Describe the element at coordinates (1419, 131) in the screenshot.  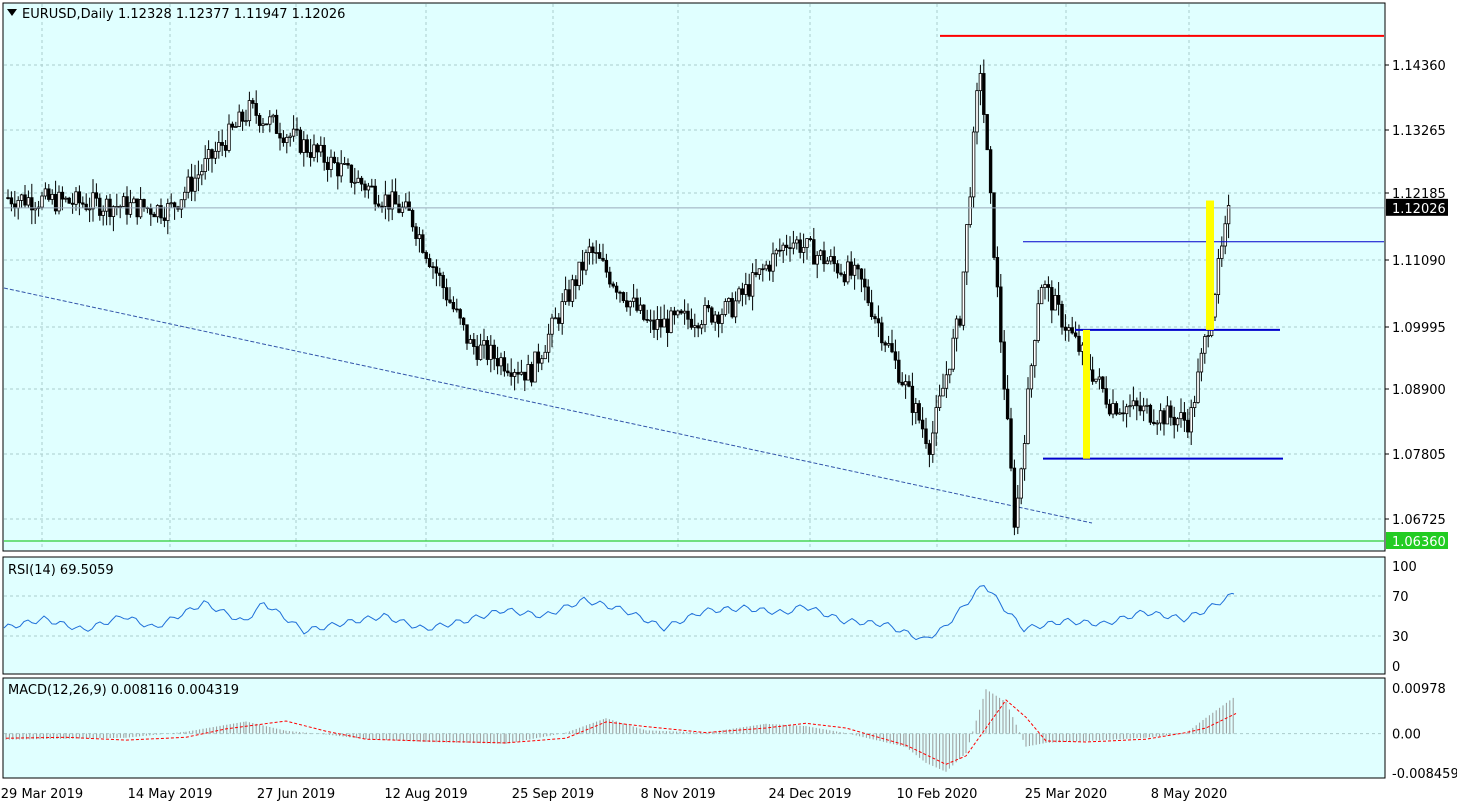
I see `y-tick-label: 1.13265` at that location.